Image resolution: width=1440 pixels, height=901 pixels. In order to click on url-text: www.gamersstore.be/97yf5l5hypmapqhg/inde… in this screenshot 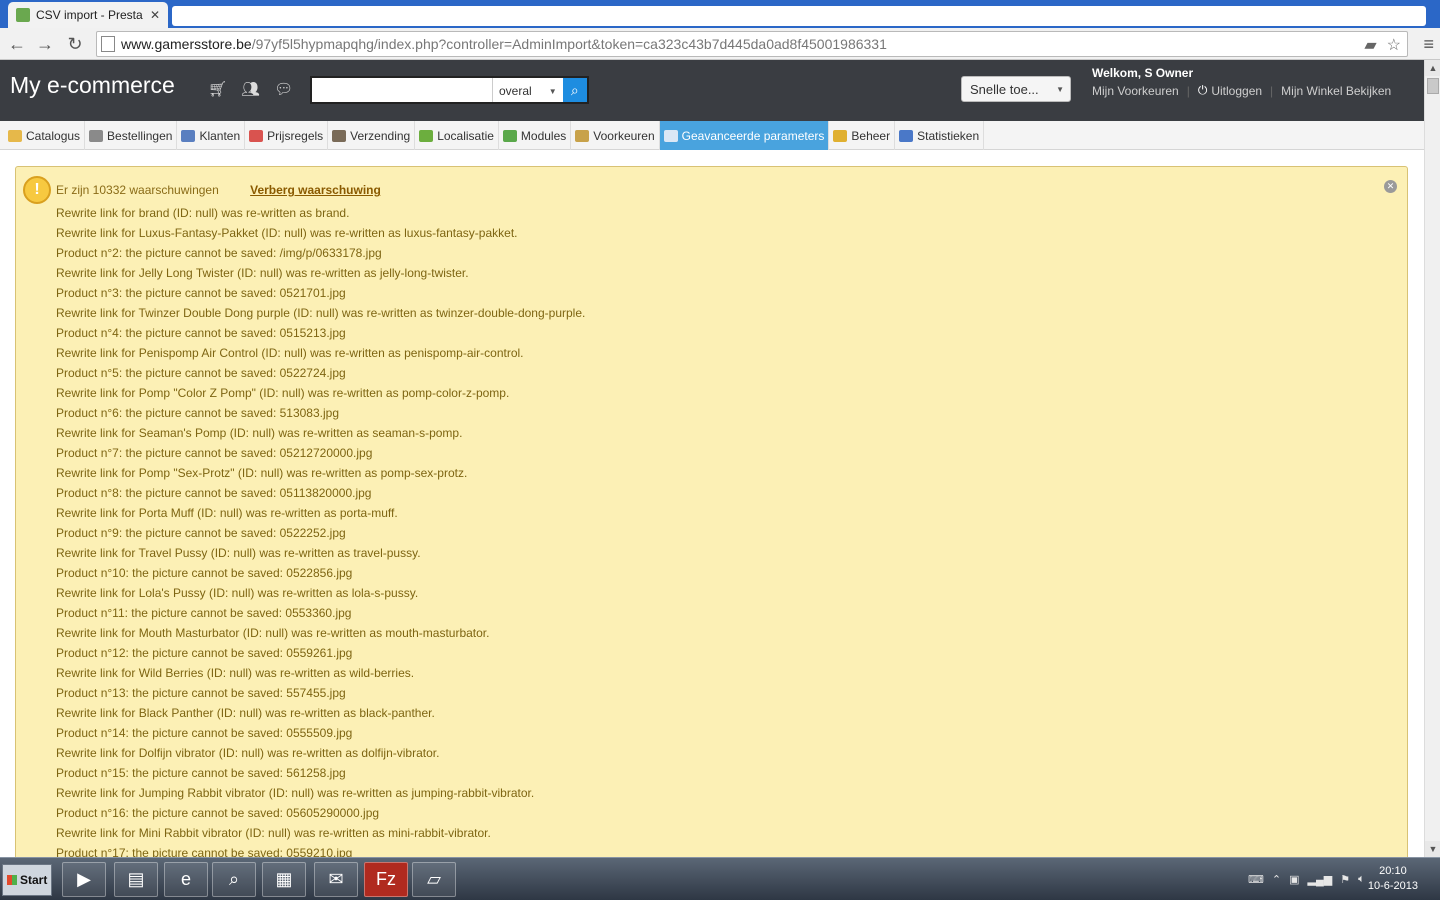, I will do `click(504, 44)`.